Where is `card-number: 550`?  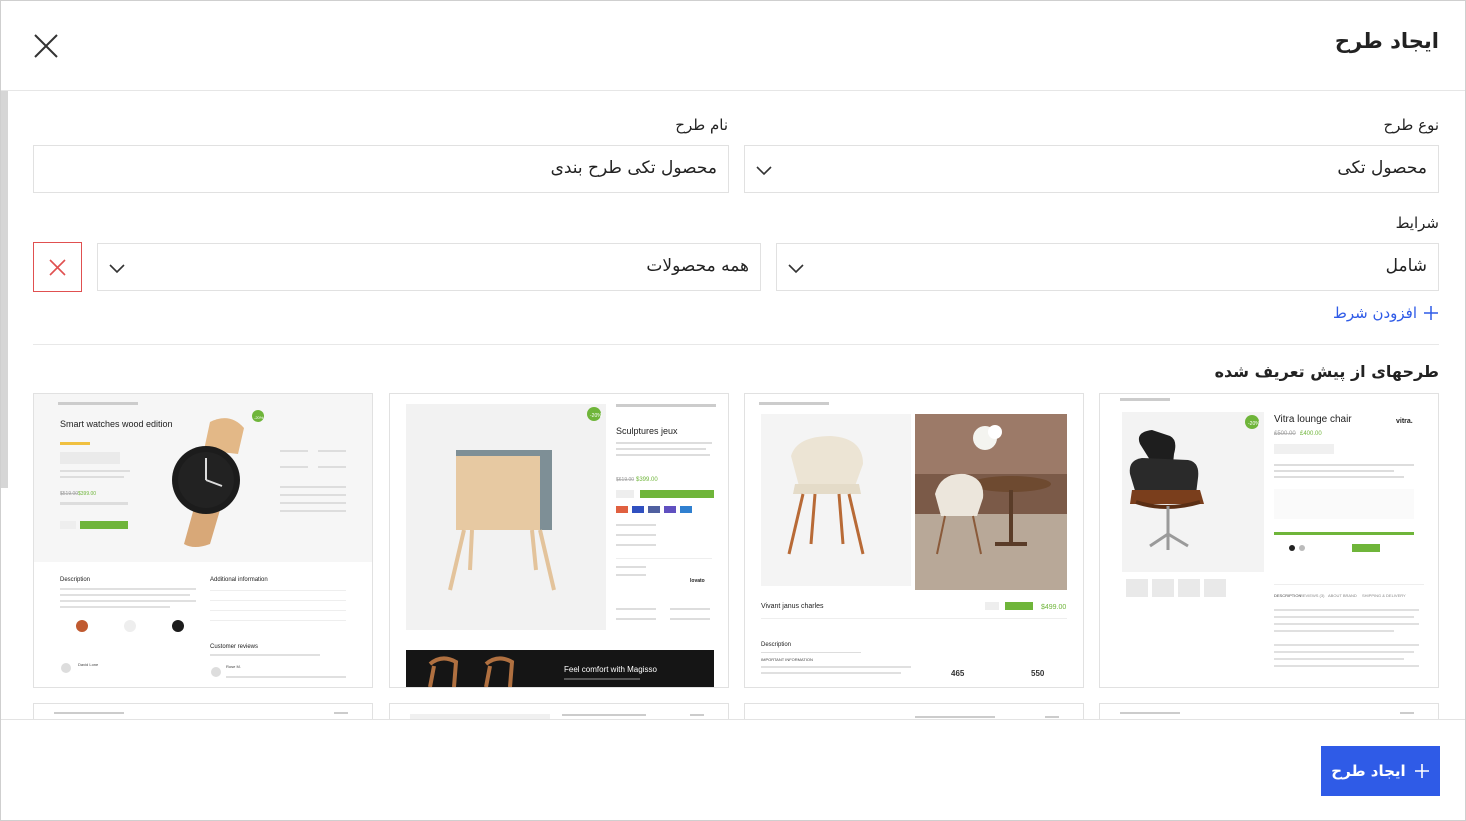
card-number: 550 is located at coordinates (1038, 673).